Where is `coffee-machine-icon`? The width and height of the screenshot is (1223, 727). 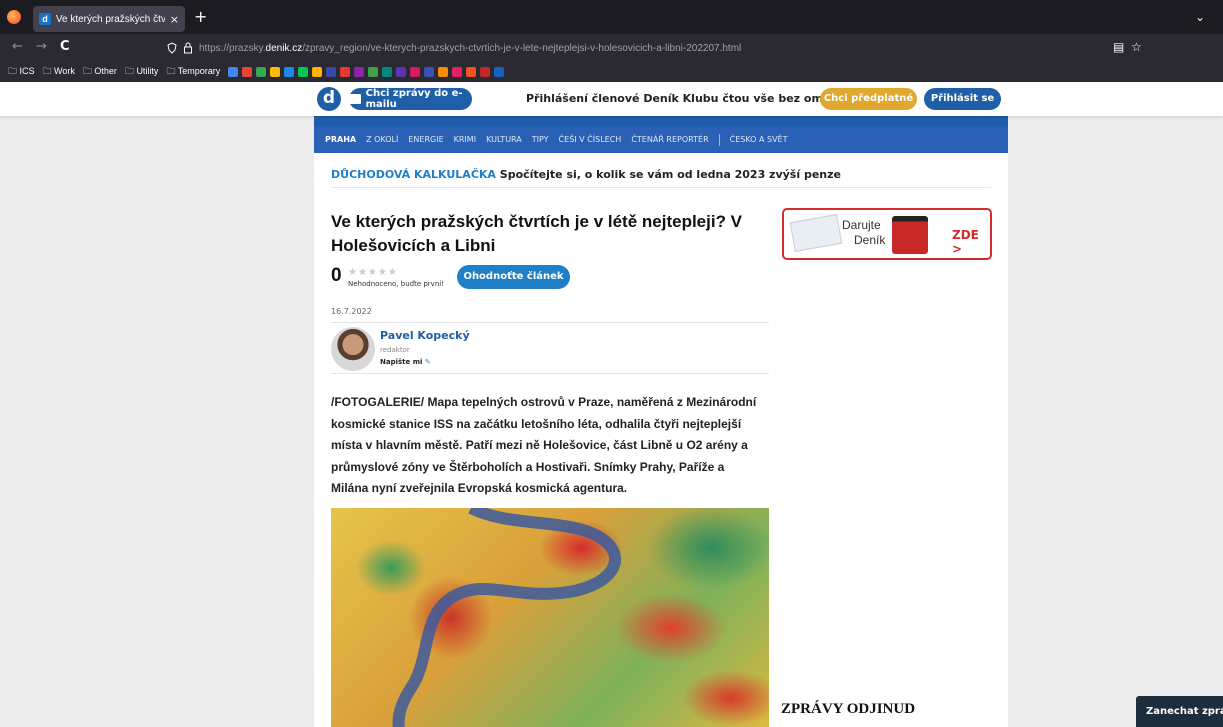 coffee-machine-icon is located at coordinates (910, 235).